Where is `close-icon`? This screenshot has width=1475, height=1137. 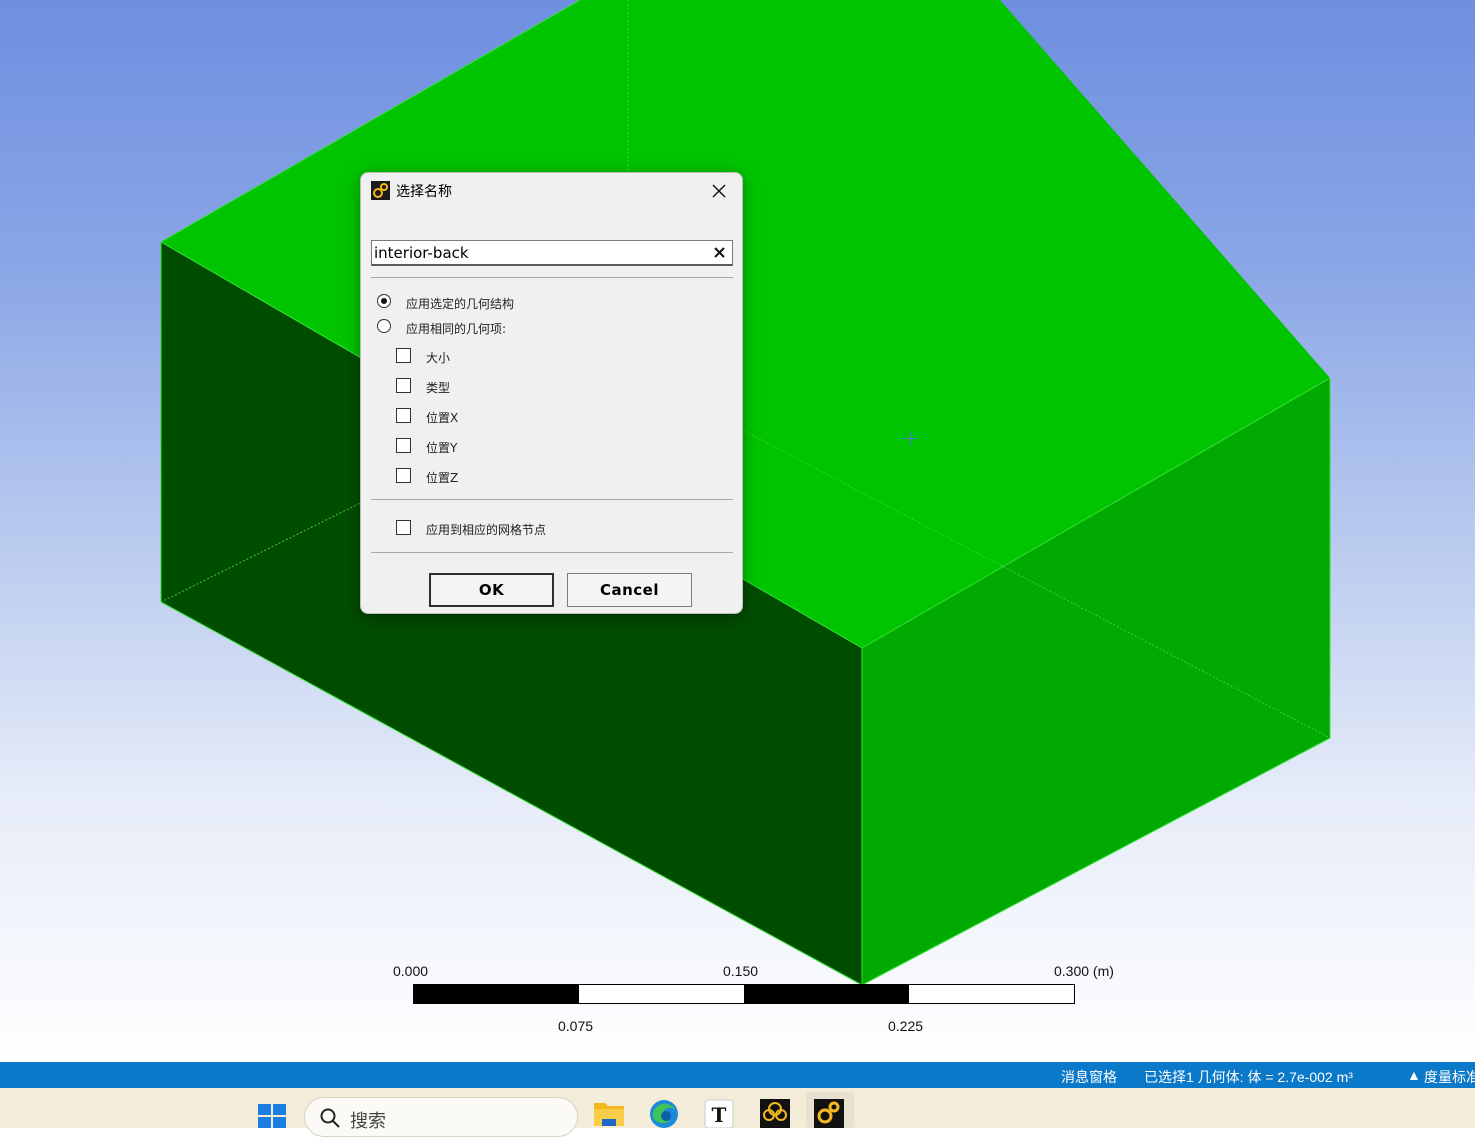 close-icon is located at coordinates (719, 191).